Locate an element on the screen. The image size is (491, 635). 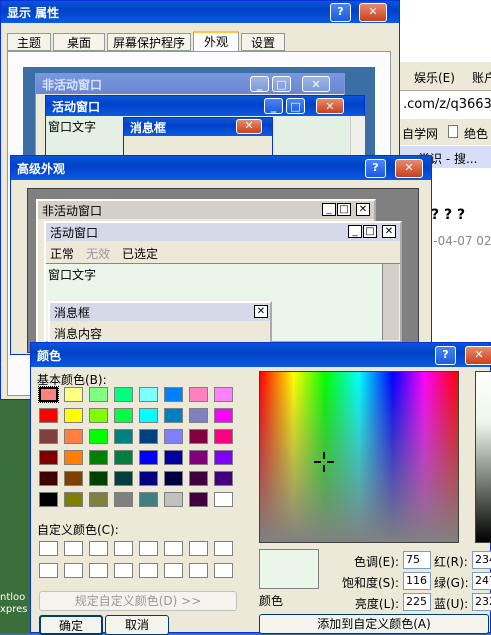
menu-disabled: 无效 is located at coordinates (98, 253).